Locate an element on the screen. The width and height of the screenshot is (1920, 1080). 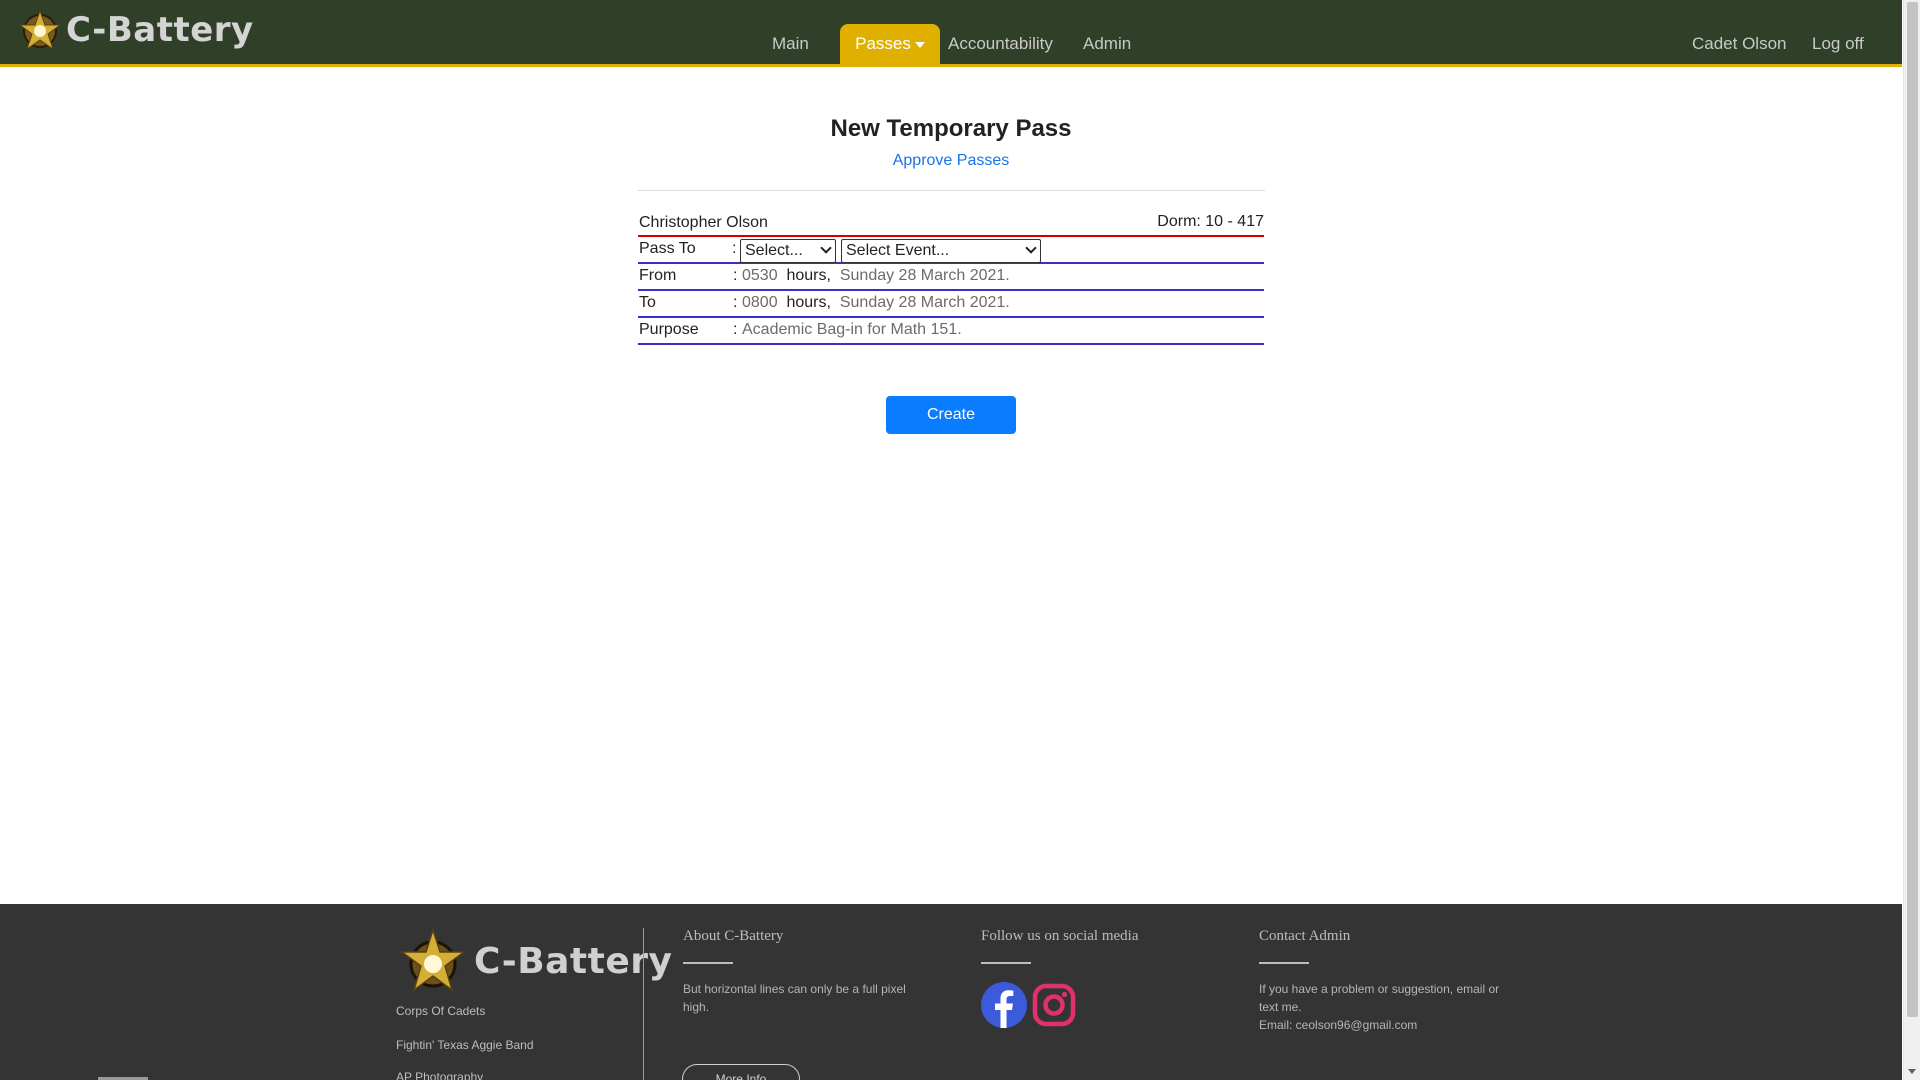
purpose-value: Academic Bag-in for Math 151. is located at coordinates (852, 329).